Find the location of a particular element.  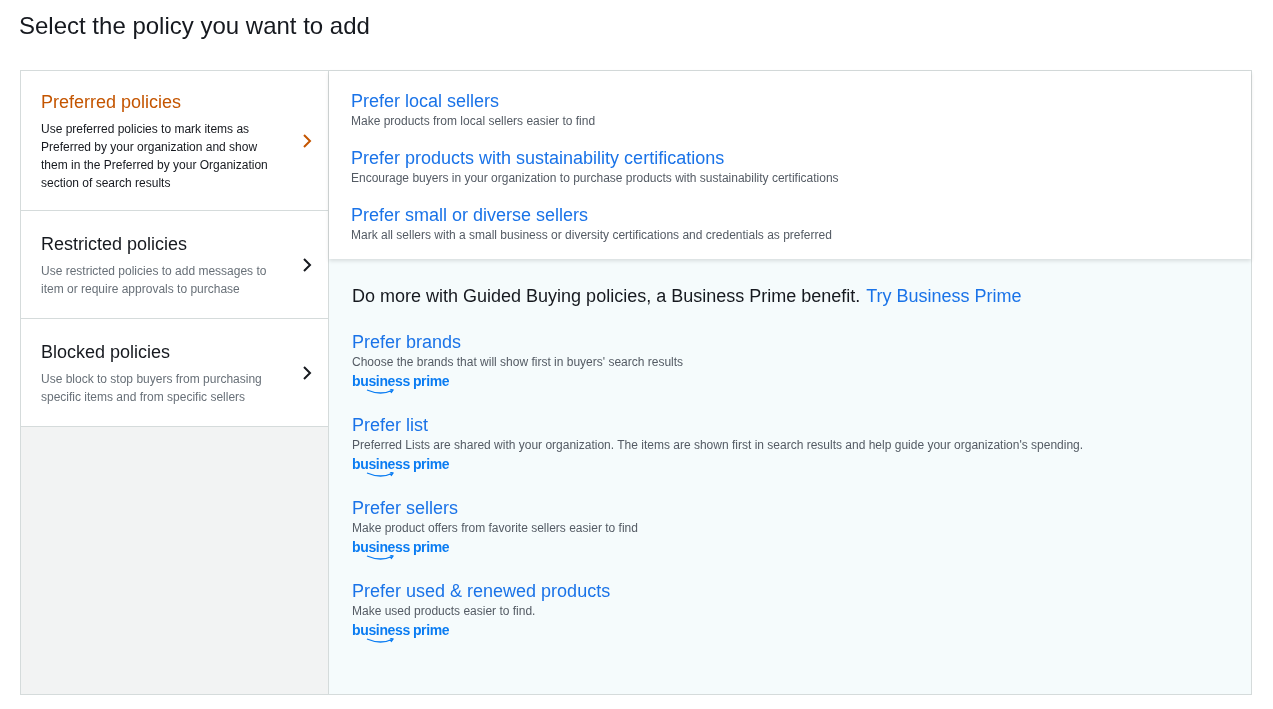

policy-description: Make product offers from favorite sellers easier to find is located at coordinates (495, 528).